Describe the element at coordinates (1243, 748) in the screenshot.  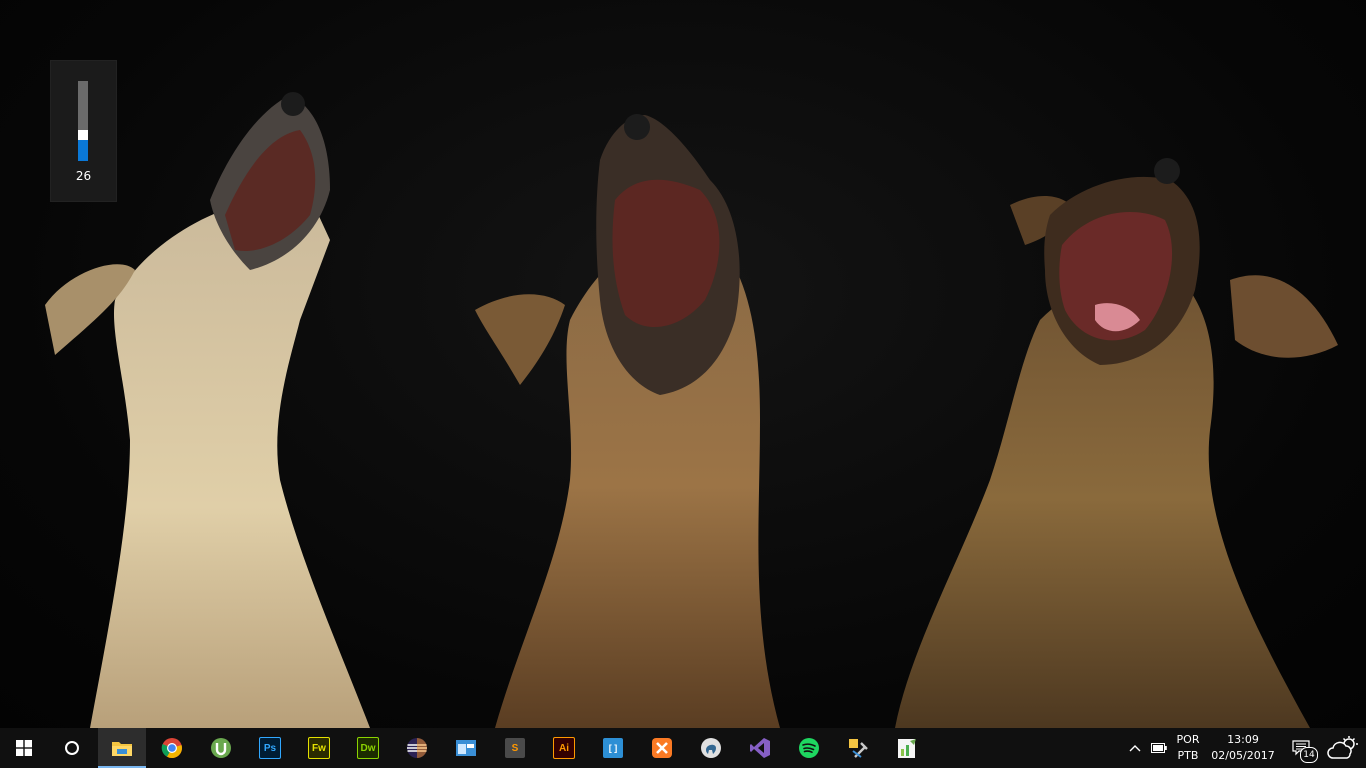
I see `clock-button: 13:09 02/05/2017` at that location.